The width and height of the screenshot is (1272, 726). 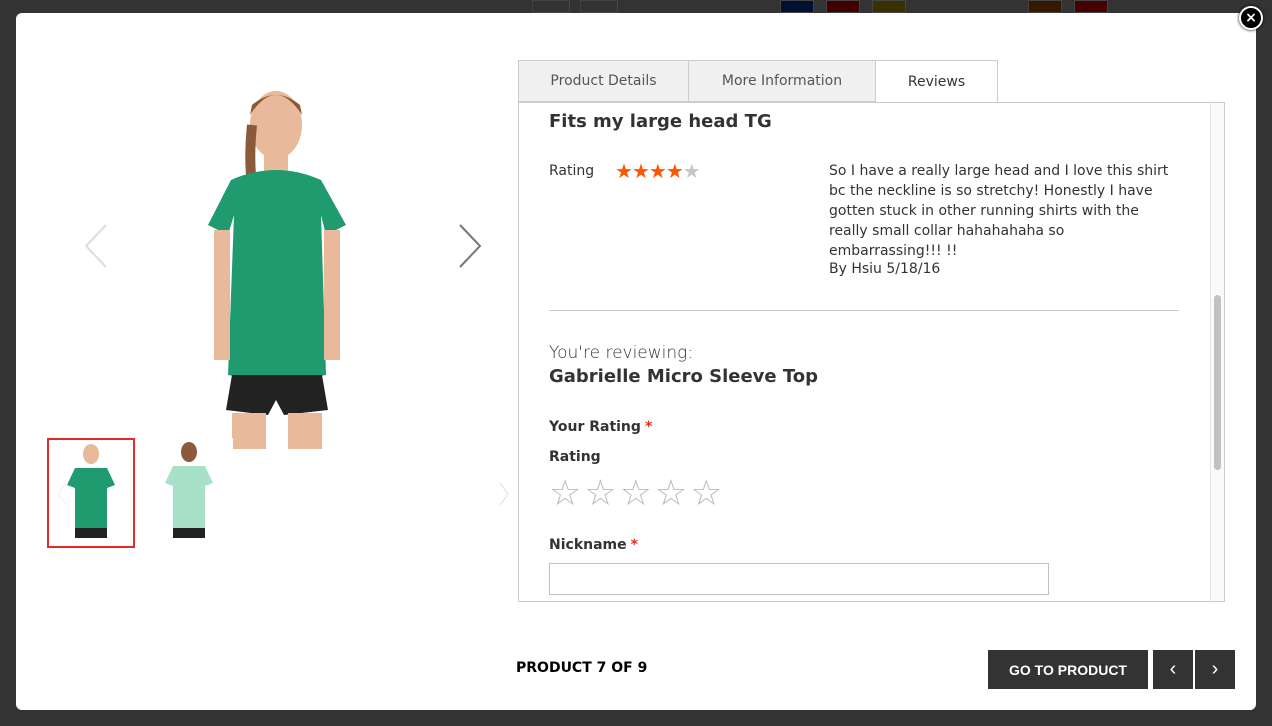 What do you see at coordinates (588, 545) in the screenshot?
I see `nickname-text: Nickname` at bounding box center [588, 545].